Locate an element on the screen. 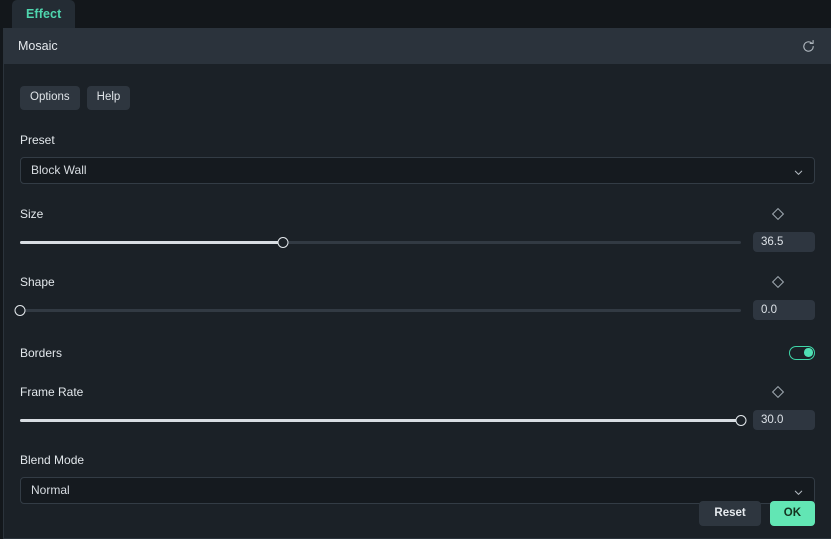 Image resolution: width=831 pixels, height=539 pixels. size-slider-row: 36.5 is located at coordinates (417, 241).